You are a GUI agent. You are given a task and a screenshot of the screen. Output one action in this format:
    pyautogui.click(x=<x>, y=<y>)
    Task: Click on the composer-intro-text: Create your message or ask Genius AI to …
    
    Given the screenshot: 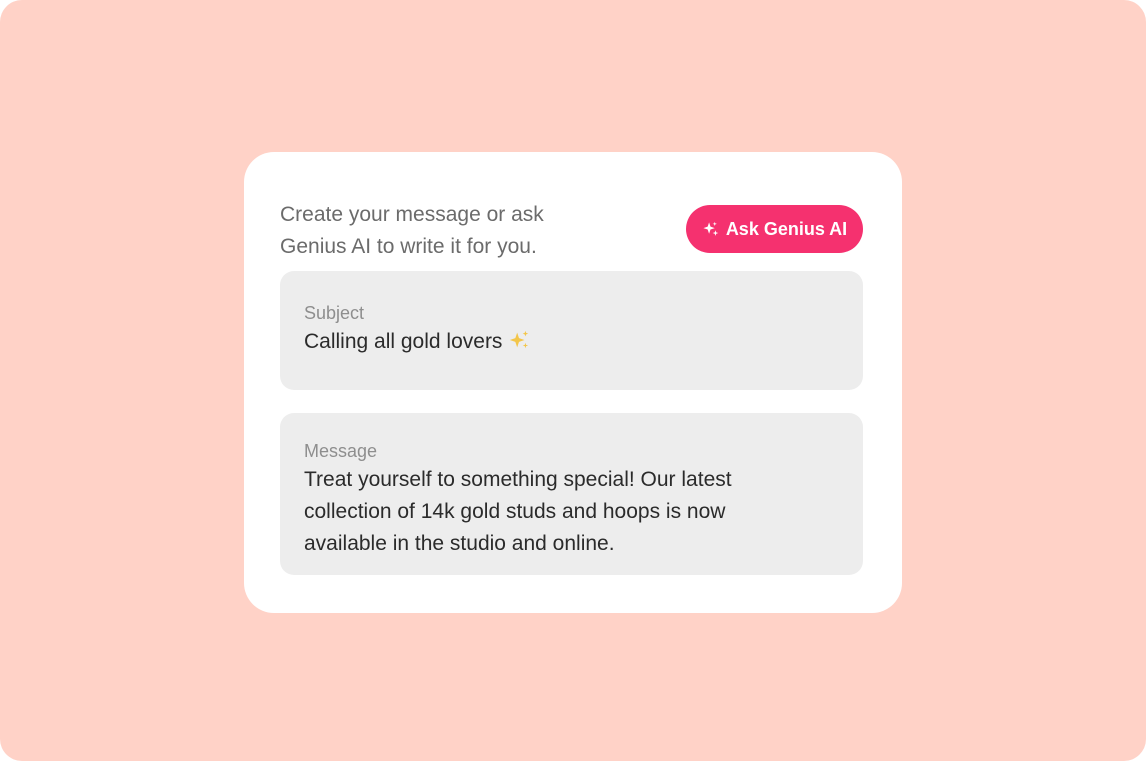 What is the action you would take?
    pyautogui.click(x=412, y=230)
    